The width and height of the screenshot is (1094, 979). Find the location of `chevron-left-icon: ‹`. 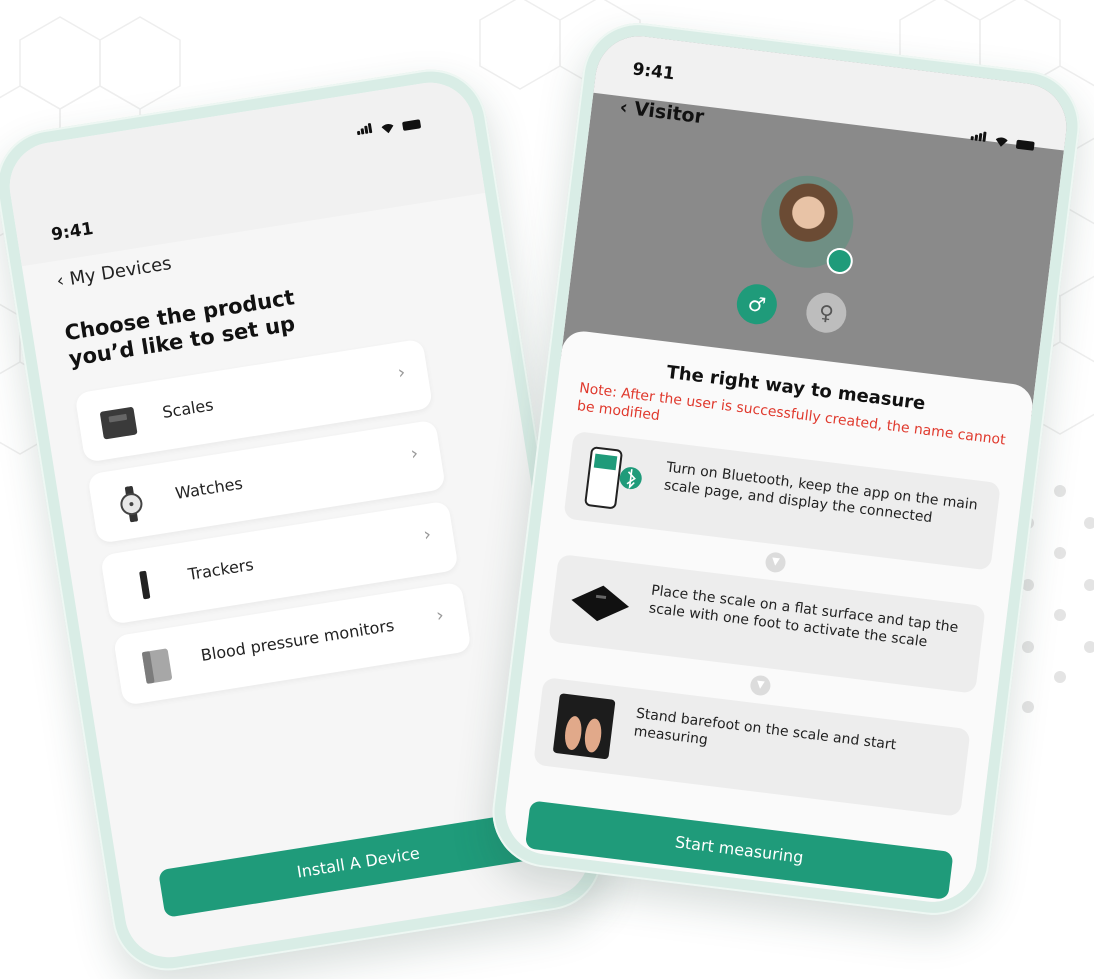

chevron-left-icon: ‹ is located at coordinates (60, 281).